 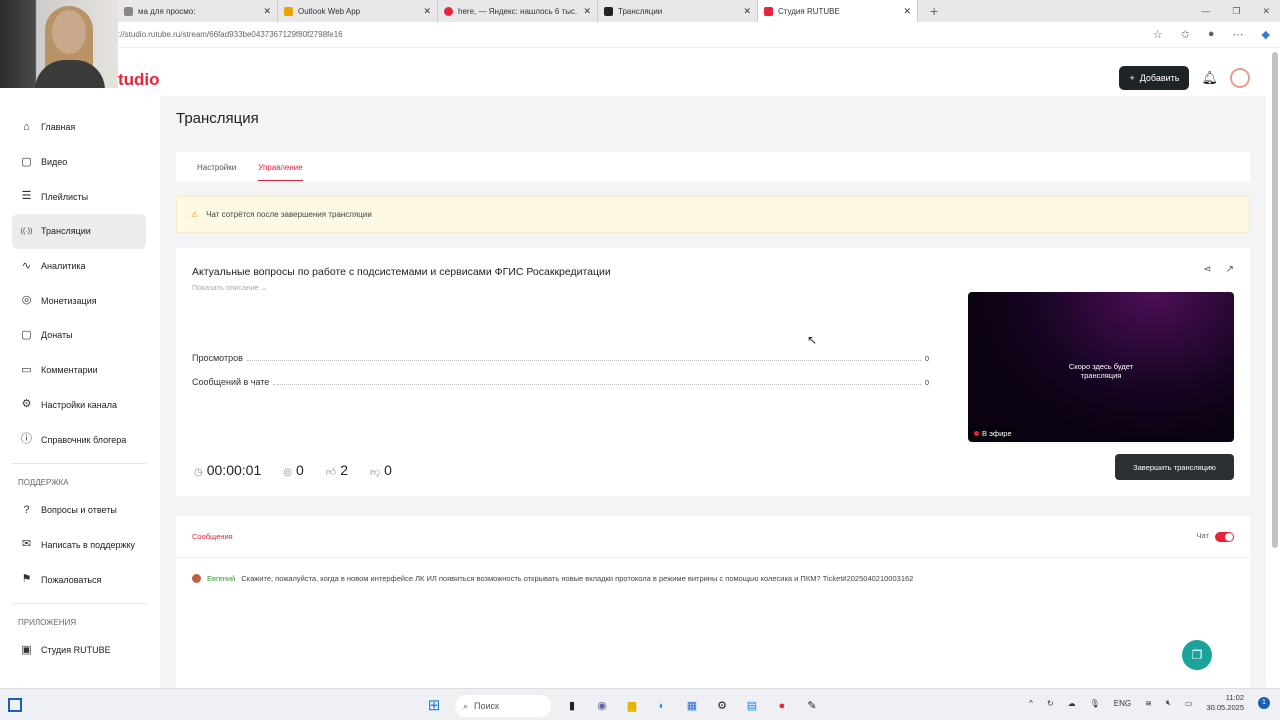 I want to click on thumbs-down-icon: 👎︎, so click(x=375, y=472).